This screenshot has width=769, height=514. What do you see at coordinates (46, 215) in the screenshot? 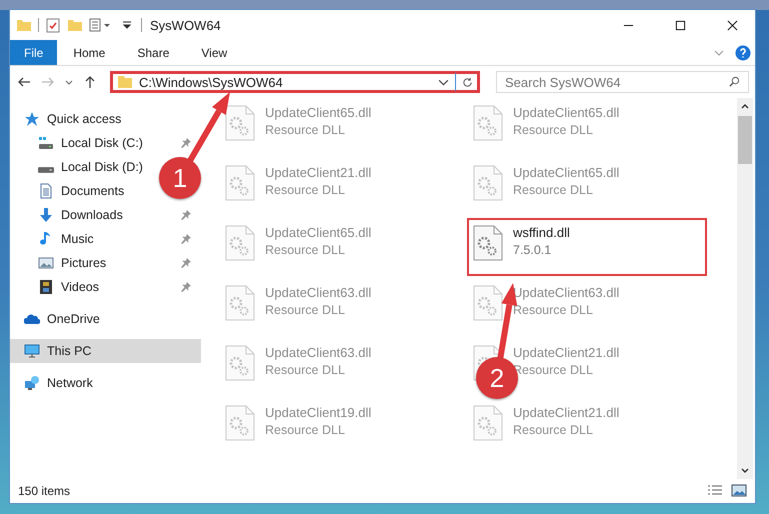
I see `download-icon` at bounding box center [46, 215].